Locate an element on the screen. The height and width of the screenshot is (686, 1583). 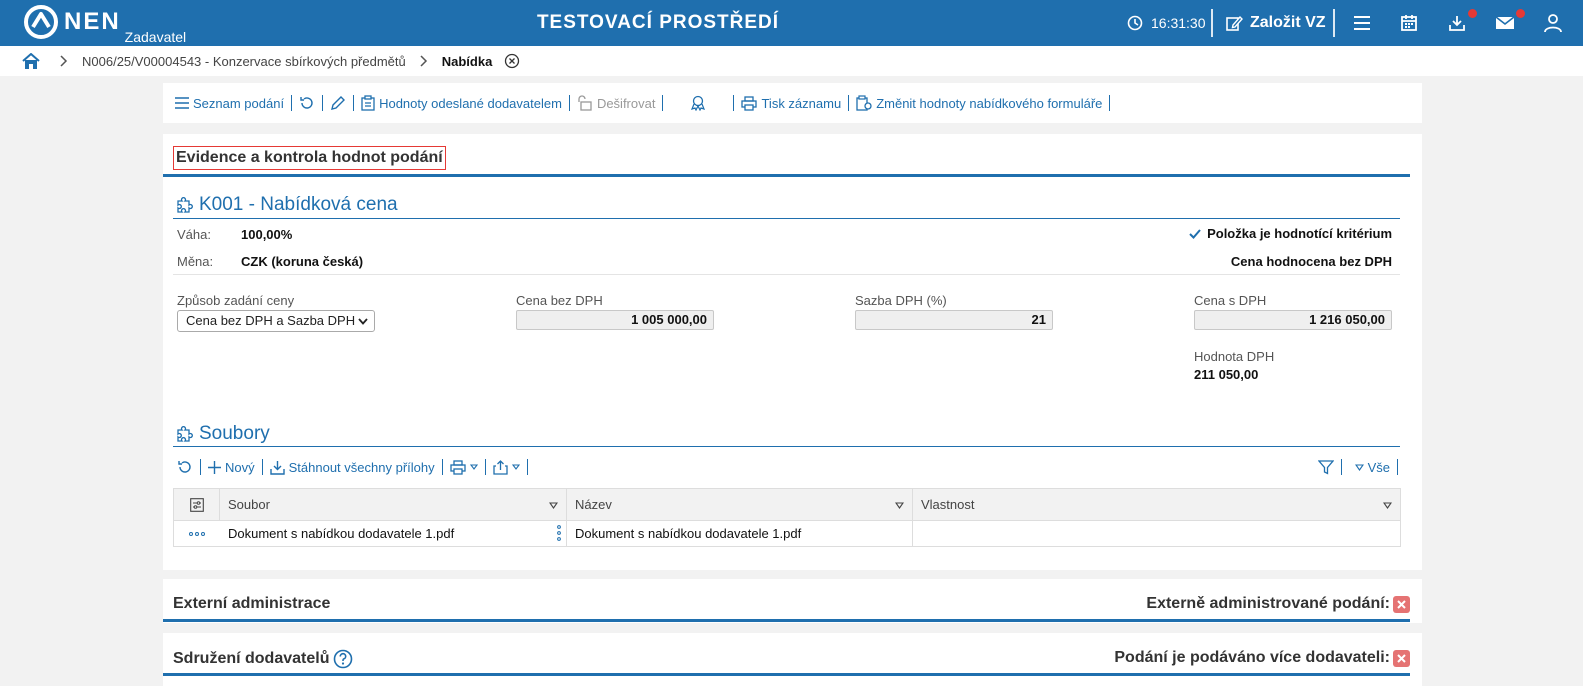
new-file-button: Nový is located at coordinates (231, 467).